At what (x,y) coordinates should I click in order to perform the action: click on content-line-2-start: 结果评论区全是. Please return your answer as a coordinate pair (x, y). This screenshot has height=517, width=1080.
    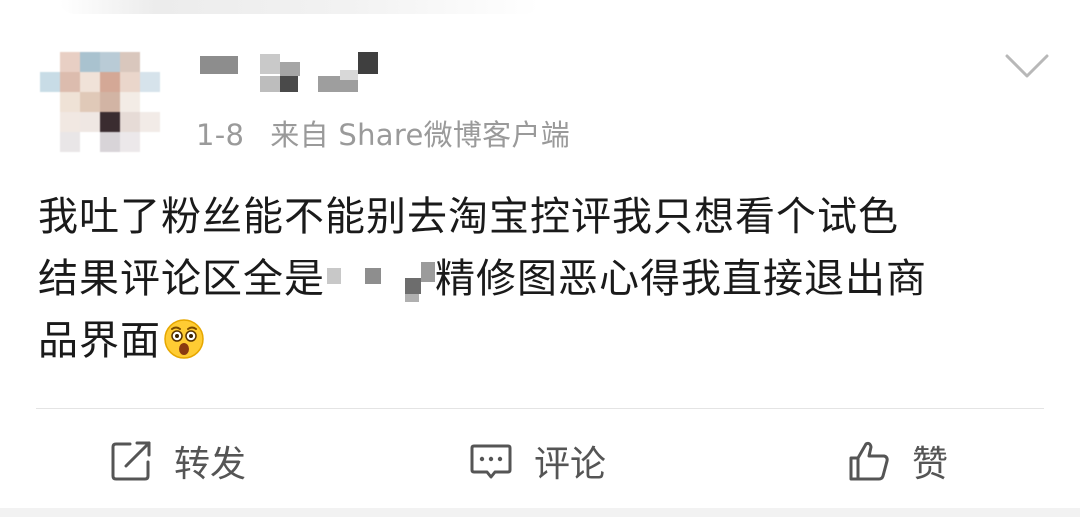
    Looking at the image, I should click on (181, 279).